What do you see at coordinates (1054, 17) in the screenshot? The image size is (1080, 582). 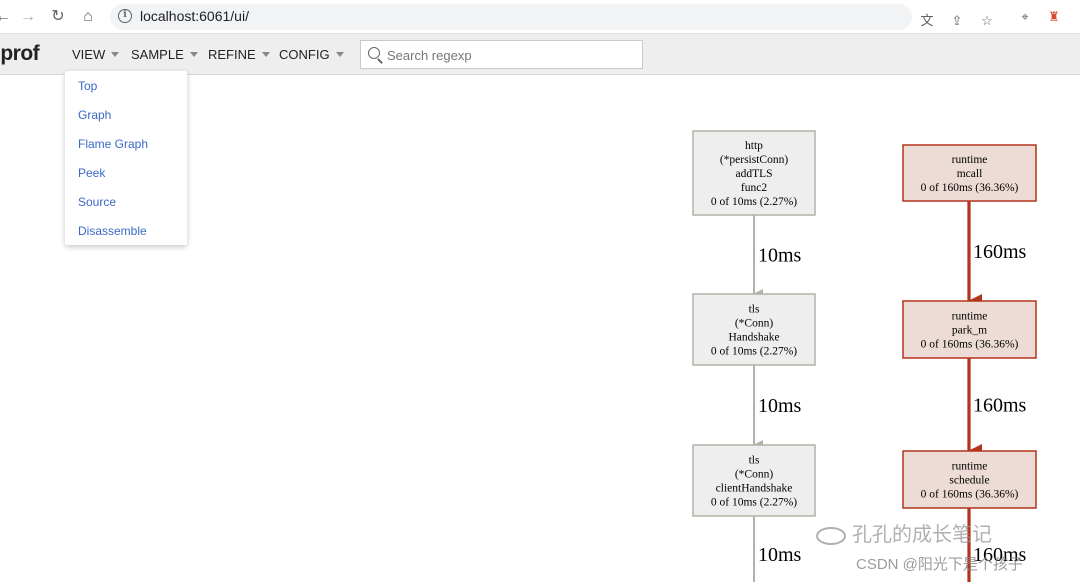 I see `profile-icon: ♜` at bounding box center [1054, 17].